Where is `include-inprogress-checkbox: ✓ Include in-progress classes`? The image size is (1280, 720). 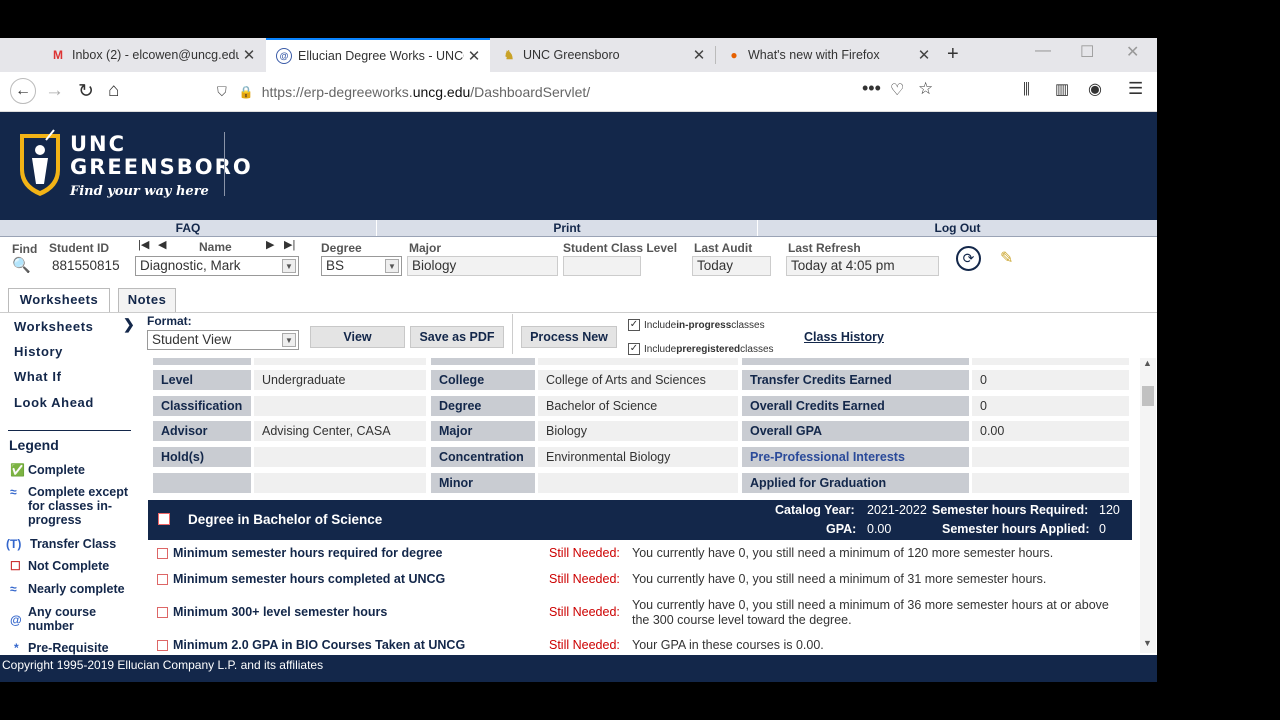
include-inprogress-checkbox: ✓ Include in-progress classes is located at coordinates (696, 325).